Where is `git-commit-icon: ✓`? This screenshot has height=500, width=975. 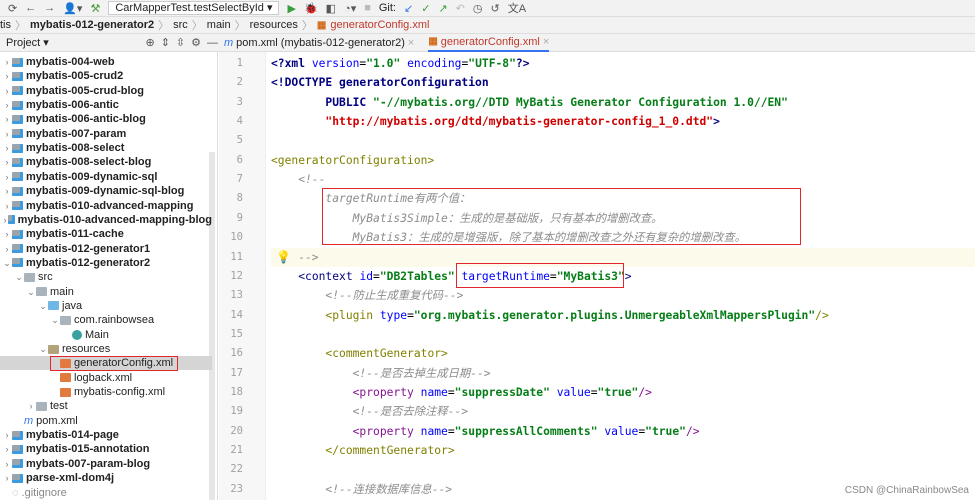 git-commit-icon: ✓ is located at coordinates (425, 8).